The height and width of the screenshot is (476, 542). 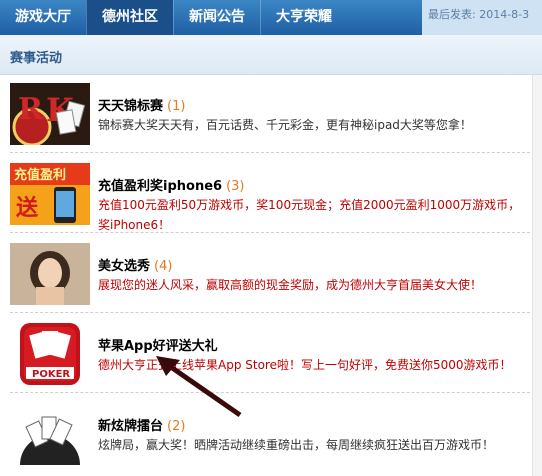 I want to click on item-title: 美女选秀 (4), so click(x=135, y=264).